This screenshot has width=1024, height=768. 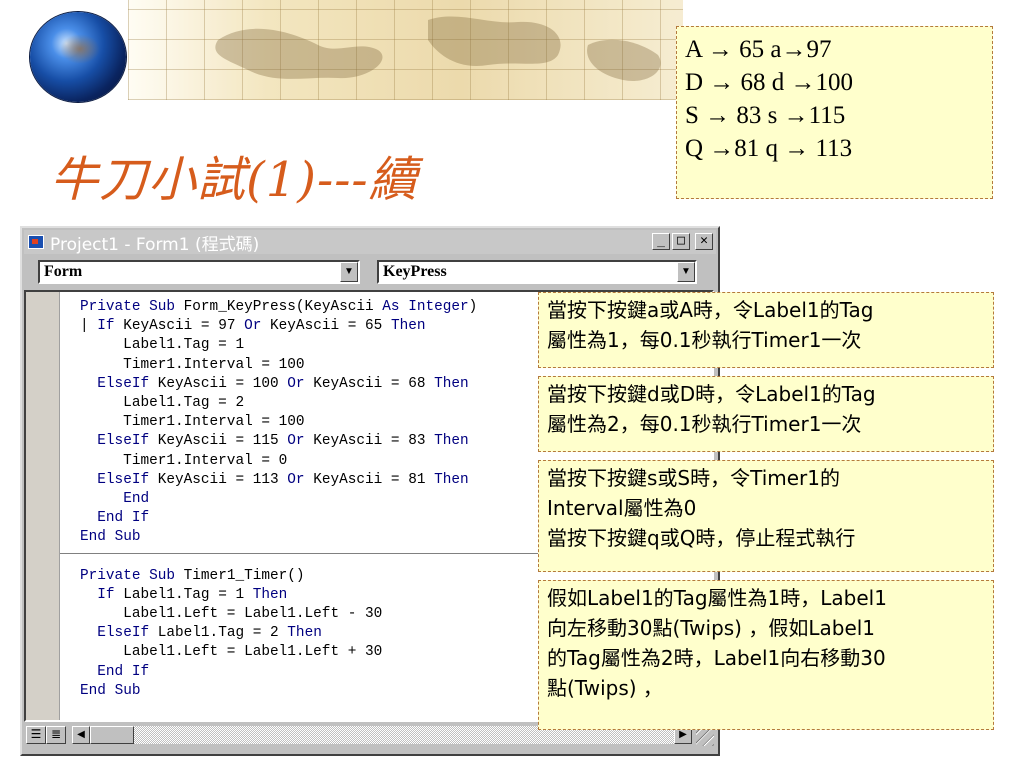 I want to click on window-titlebar: Project1 - Form1 (程式碼) _ □ ✕, so click(x=370, y=242).